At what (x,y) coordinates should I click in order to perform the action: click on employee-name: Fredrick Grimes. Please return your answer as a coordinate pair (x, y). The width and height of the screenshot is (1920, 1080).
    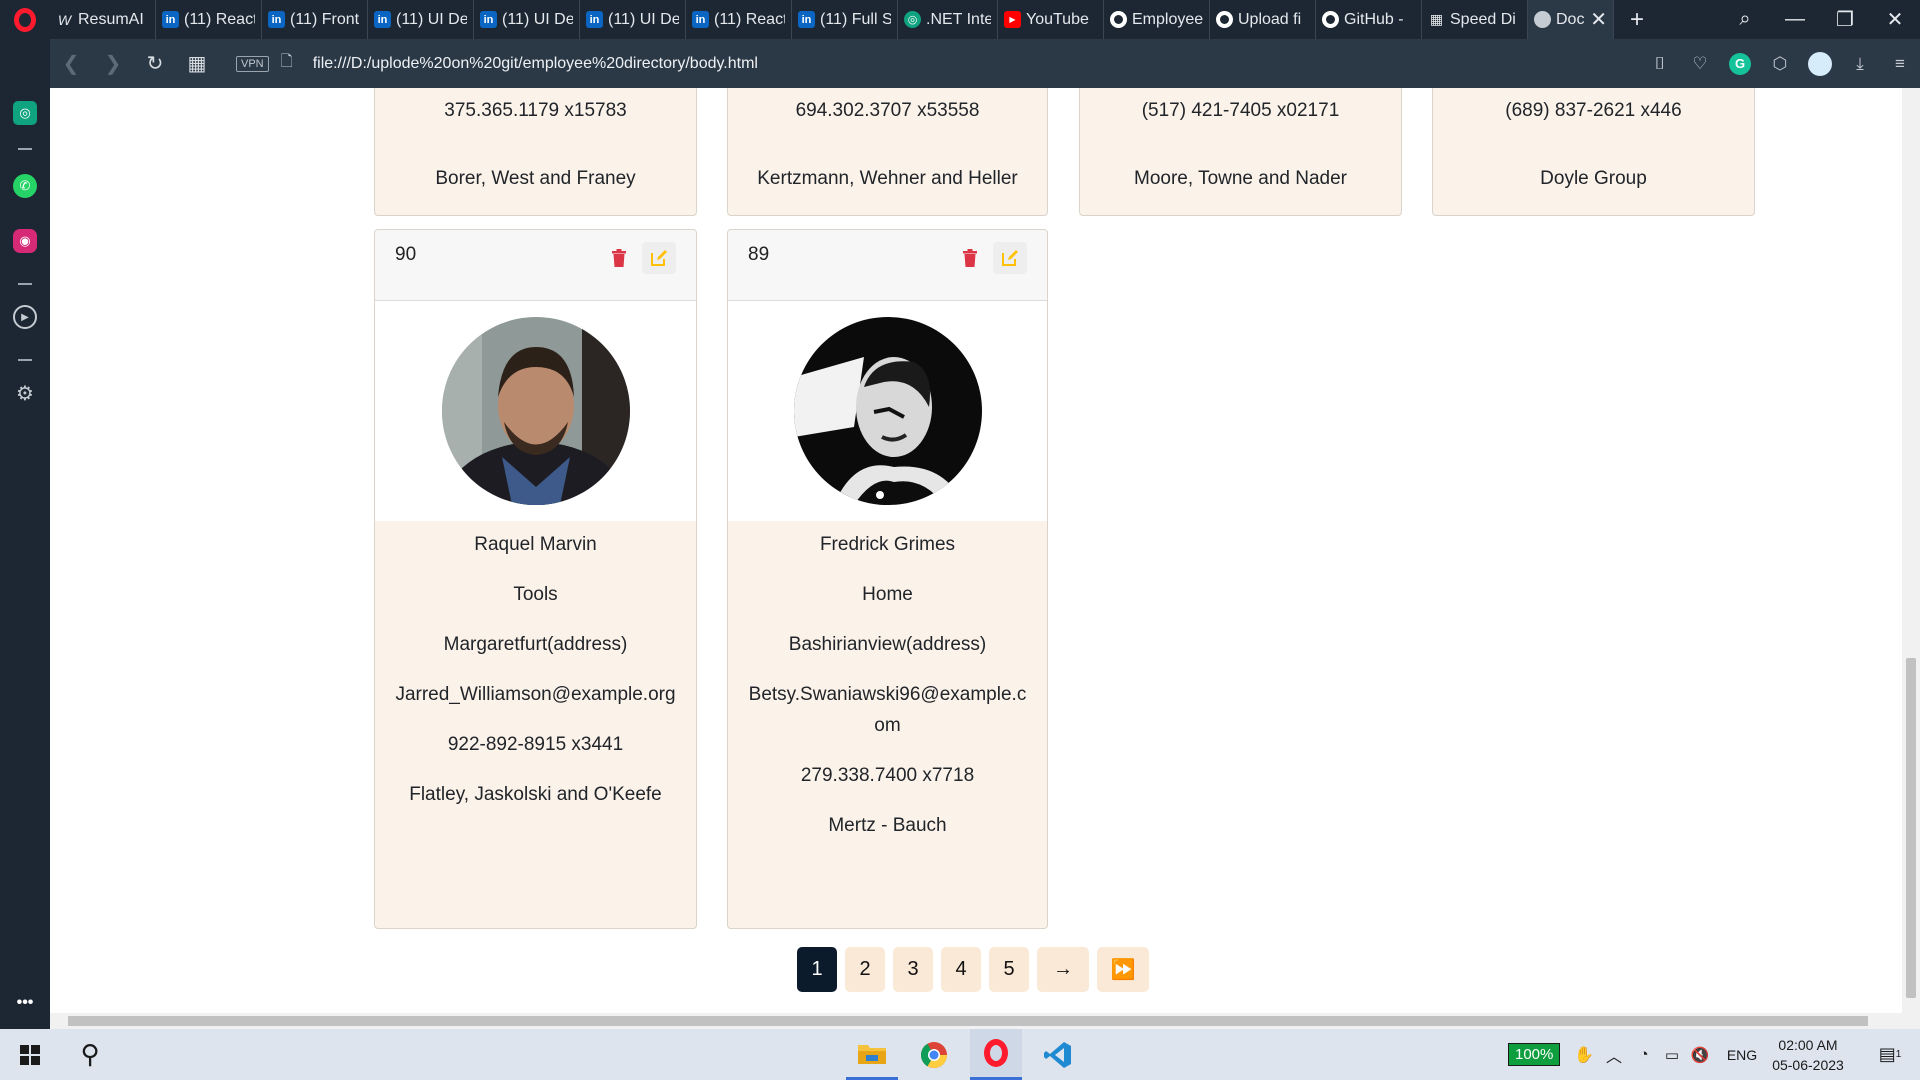
    Looking at the image, I should click on (887, 544).